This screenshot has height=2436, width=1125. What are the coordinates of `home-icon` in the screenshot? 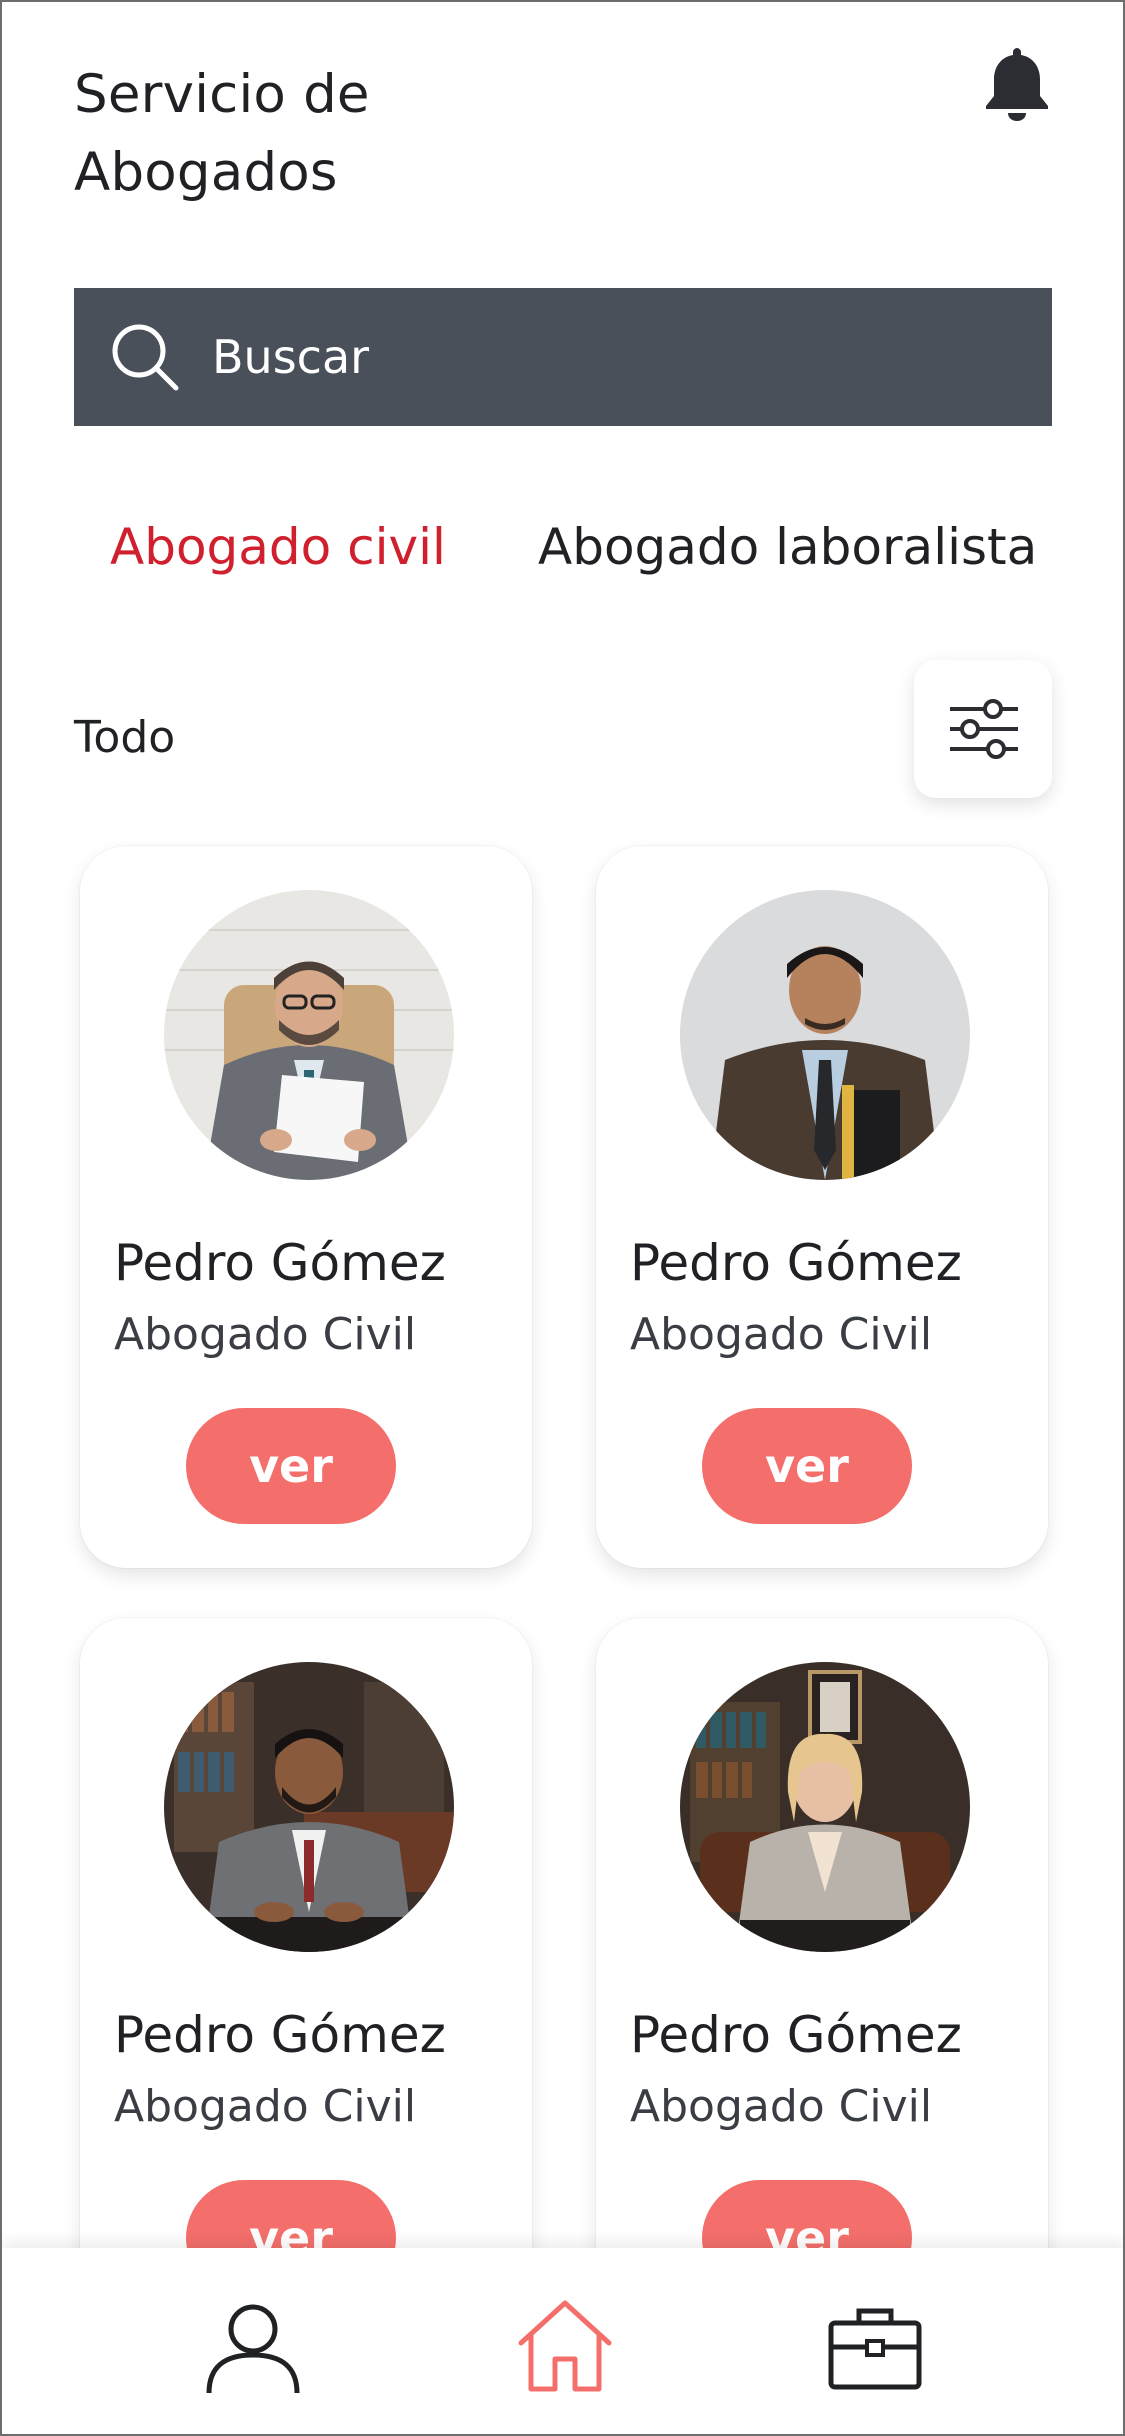 It's located at (565, 2346).